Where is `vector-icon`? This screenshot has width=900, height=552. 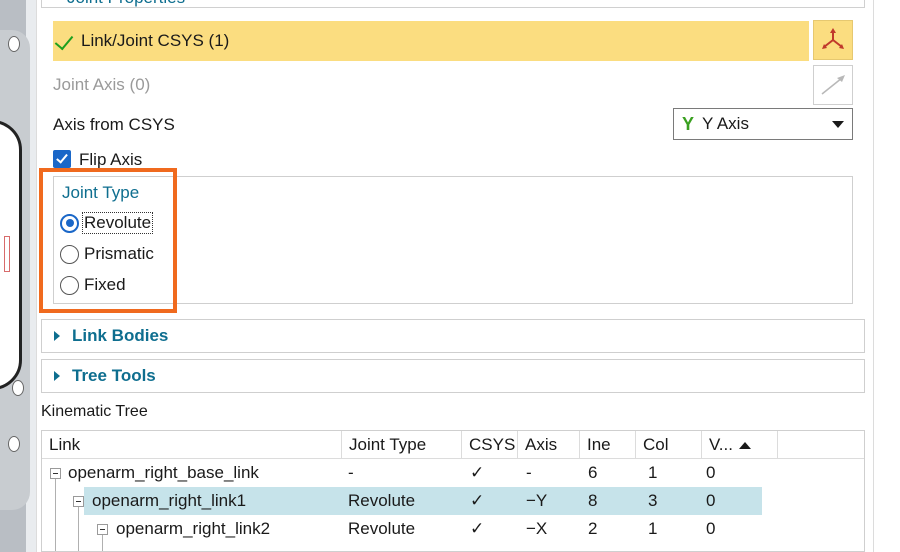 vector-icon is located at coordinates (833, 85).